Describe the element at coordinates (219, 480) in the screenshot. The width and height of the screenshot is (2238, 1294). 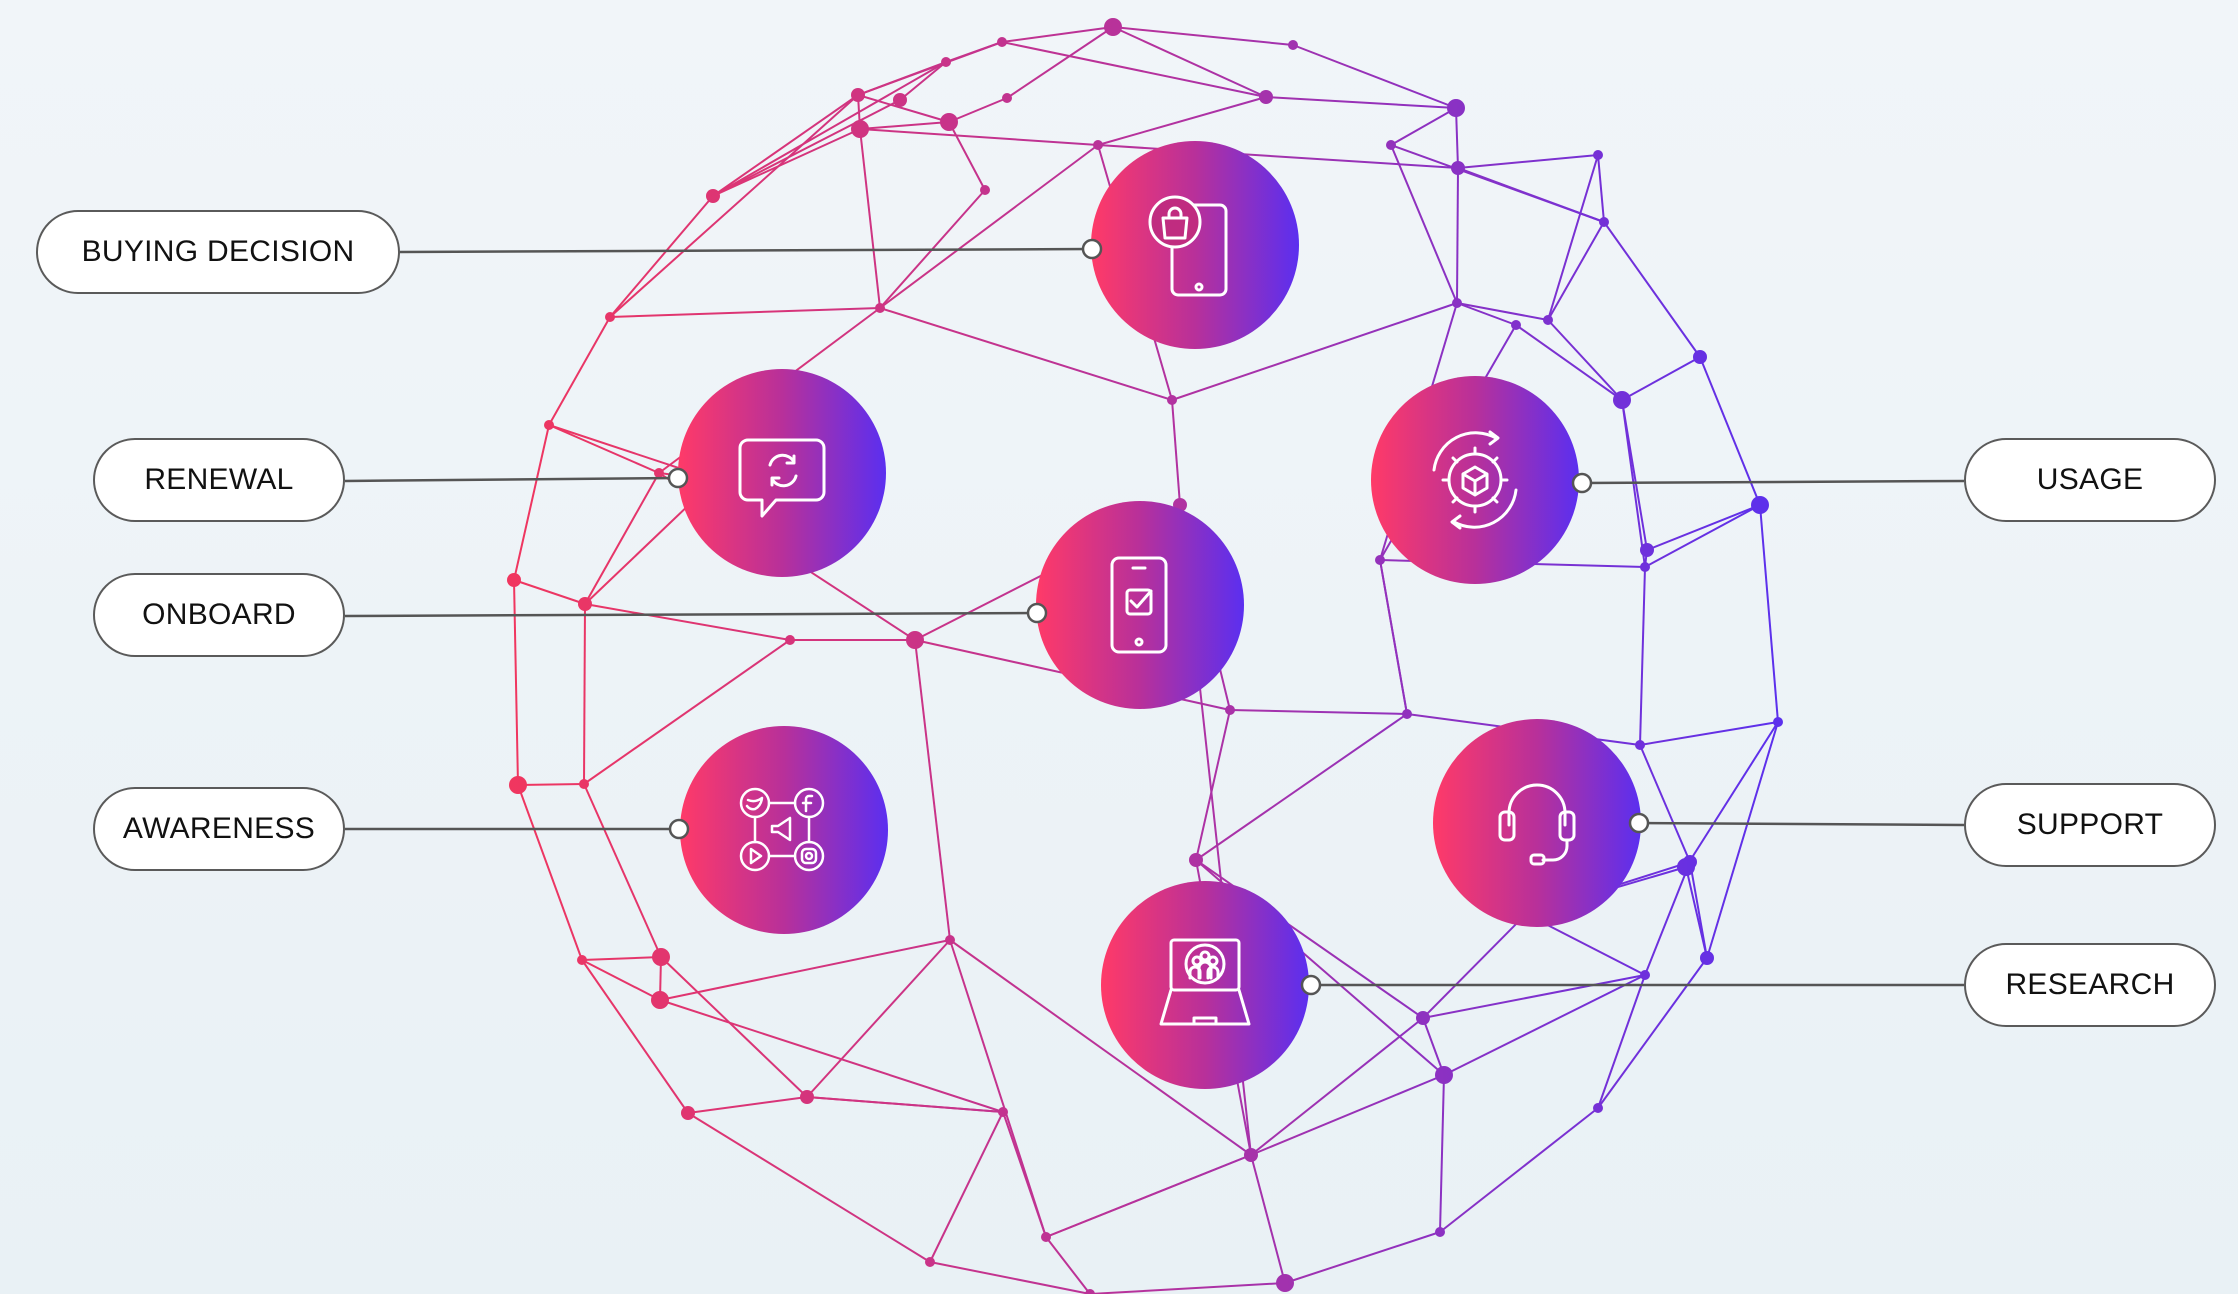
I see `label-renewal: RENEWAL` at that location.